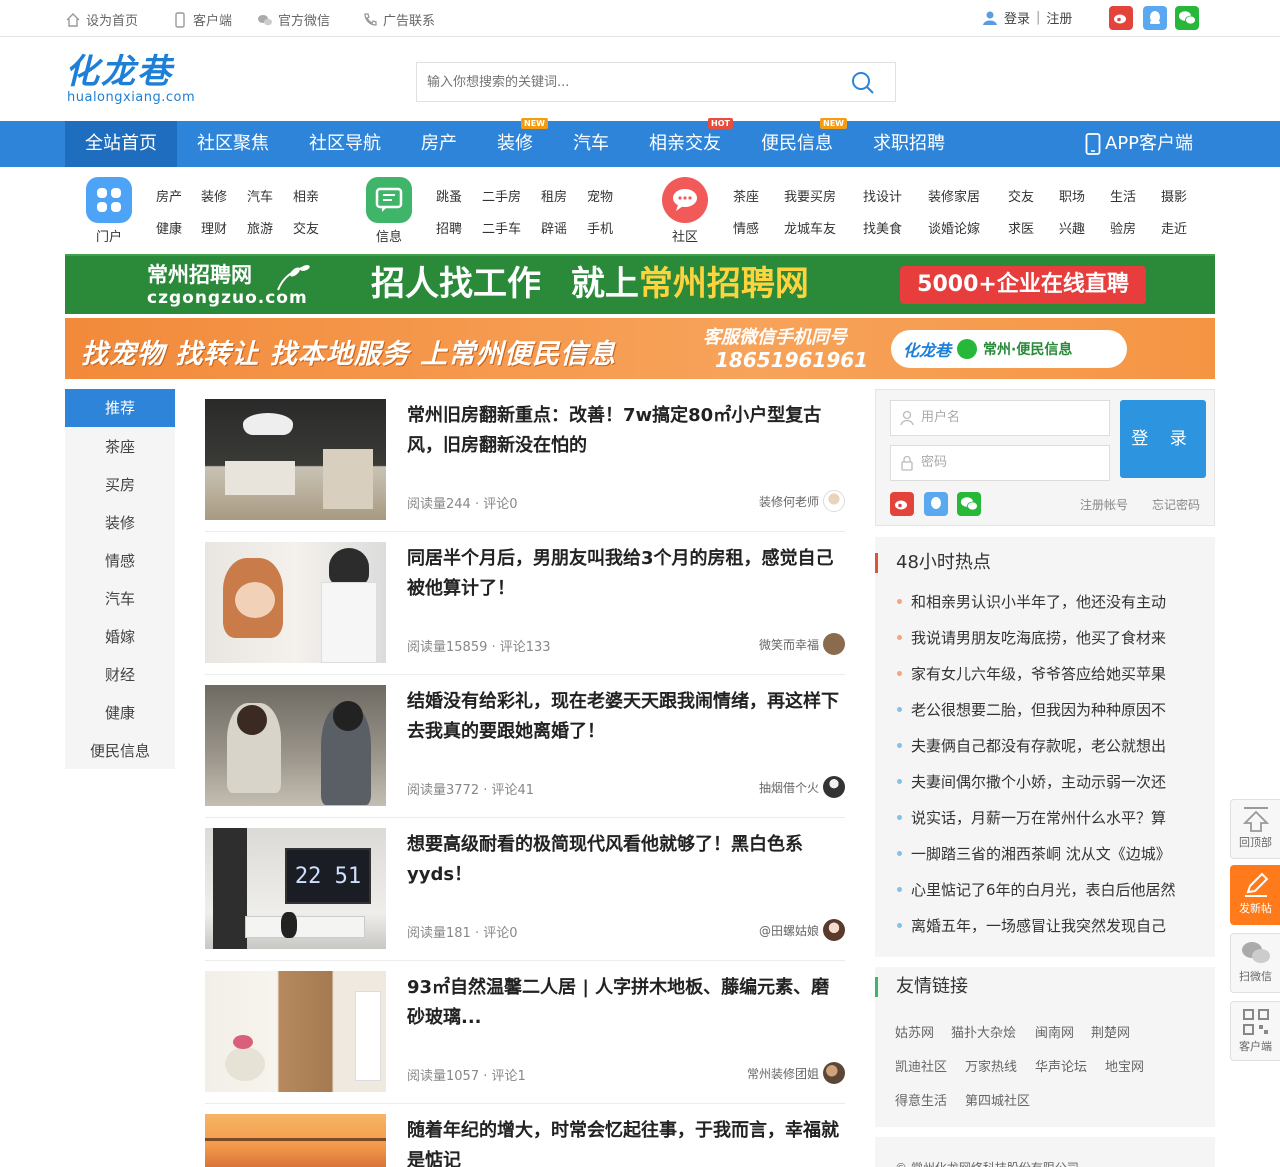 The image size is (1280, 1167). I want to click on nav-convenience: 便民信息 NEW, so click(797, 142).